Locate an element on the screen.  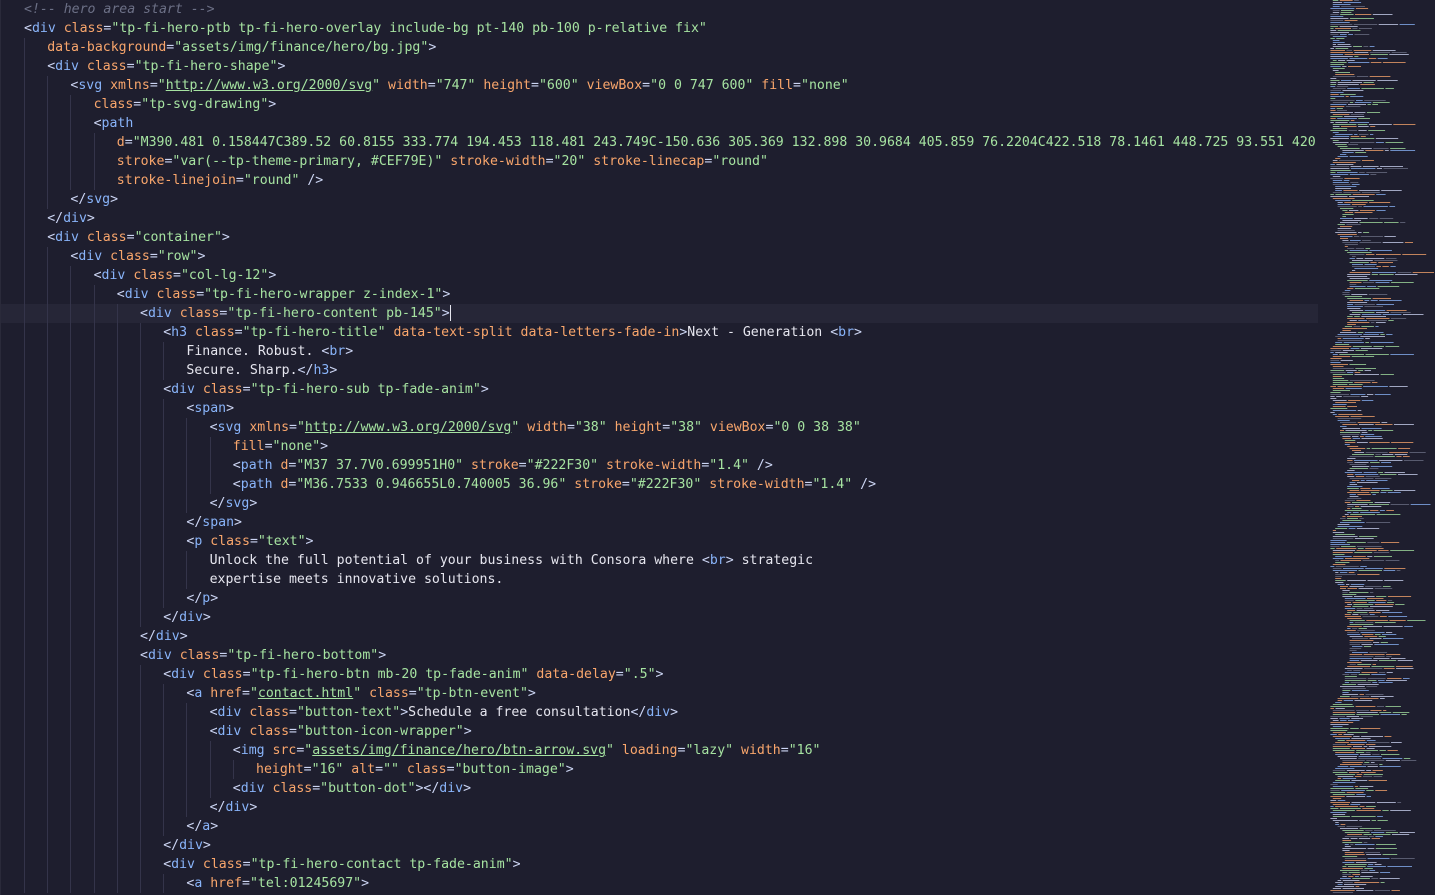
code-line: height="16" alt="" class="button-image"> is located at coordinates (660, 769).